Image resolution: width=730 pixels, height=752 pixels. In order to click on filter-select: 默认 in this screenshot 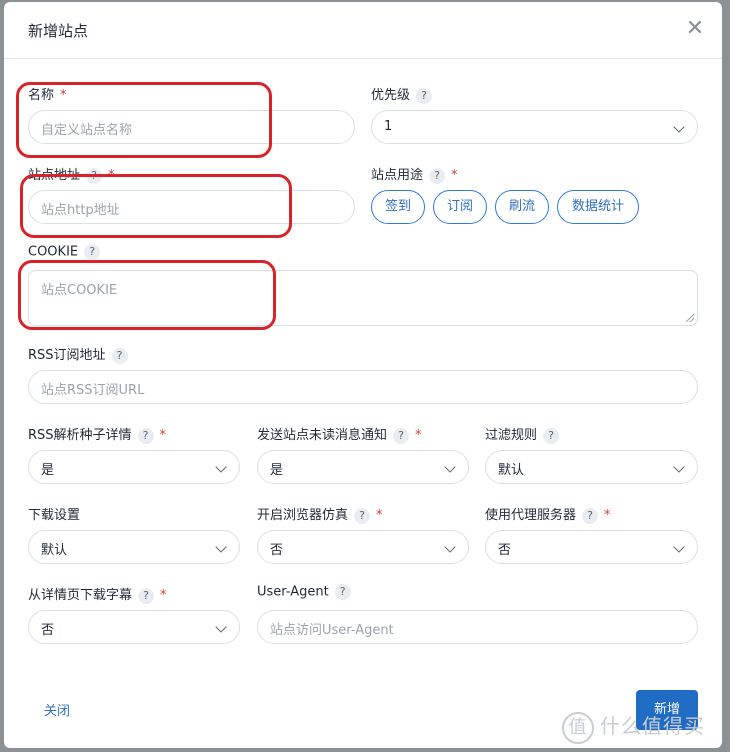, I will do `click(591, 467)`.